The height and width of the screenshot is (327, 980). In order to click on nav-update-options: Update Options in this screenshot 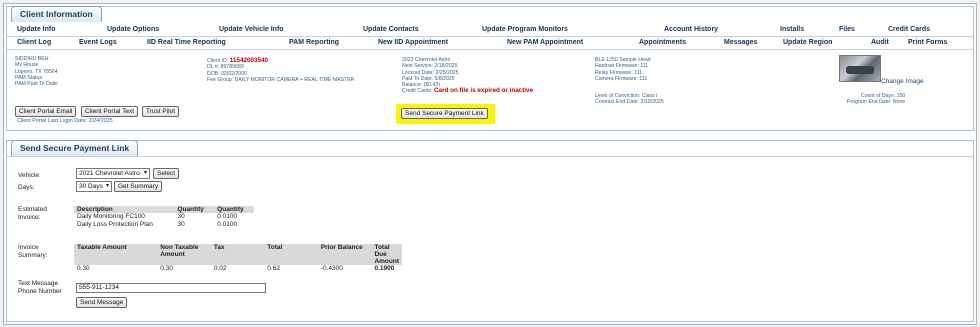, I will do `click(133, 29)`.